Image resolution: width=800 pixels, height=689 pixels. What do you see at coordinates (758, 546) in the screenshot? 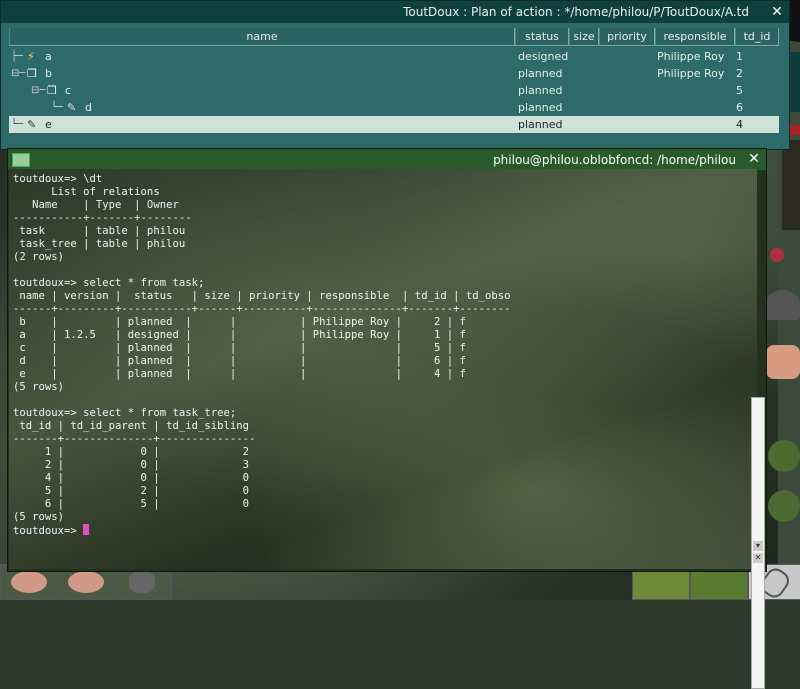
I see `scroll-down-arrow-icon: ▾` at bounding box center [758, 546].